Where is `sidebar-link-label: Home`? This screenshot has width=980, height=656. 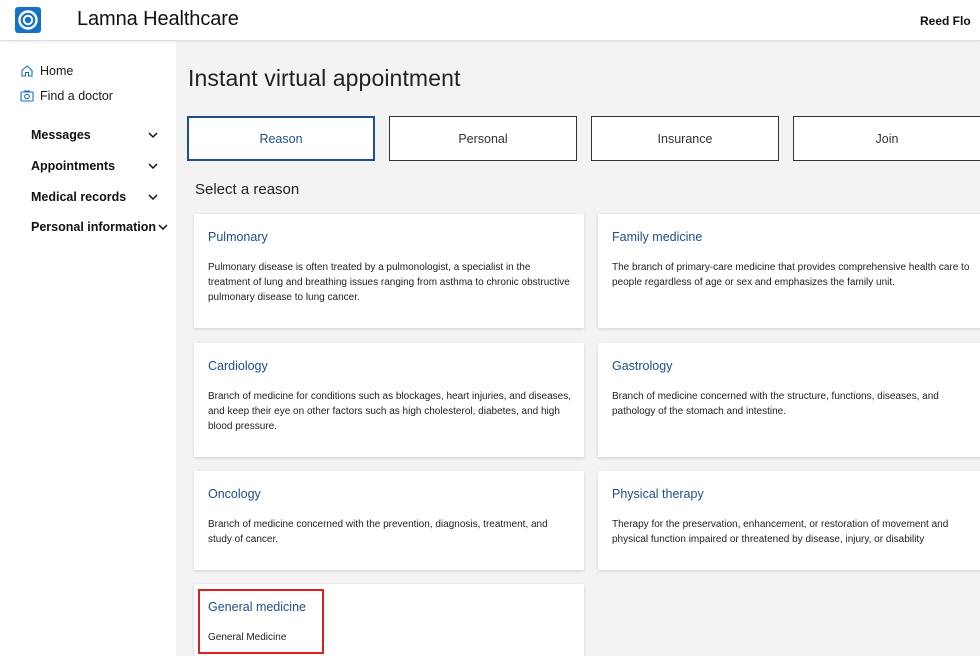 sidebar-link-label: Home is located at coordinates (57, 71).